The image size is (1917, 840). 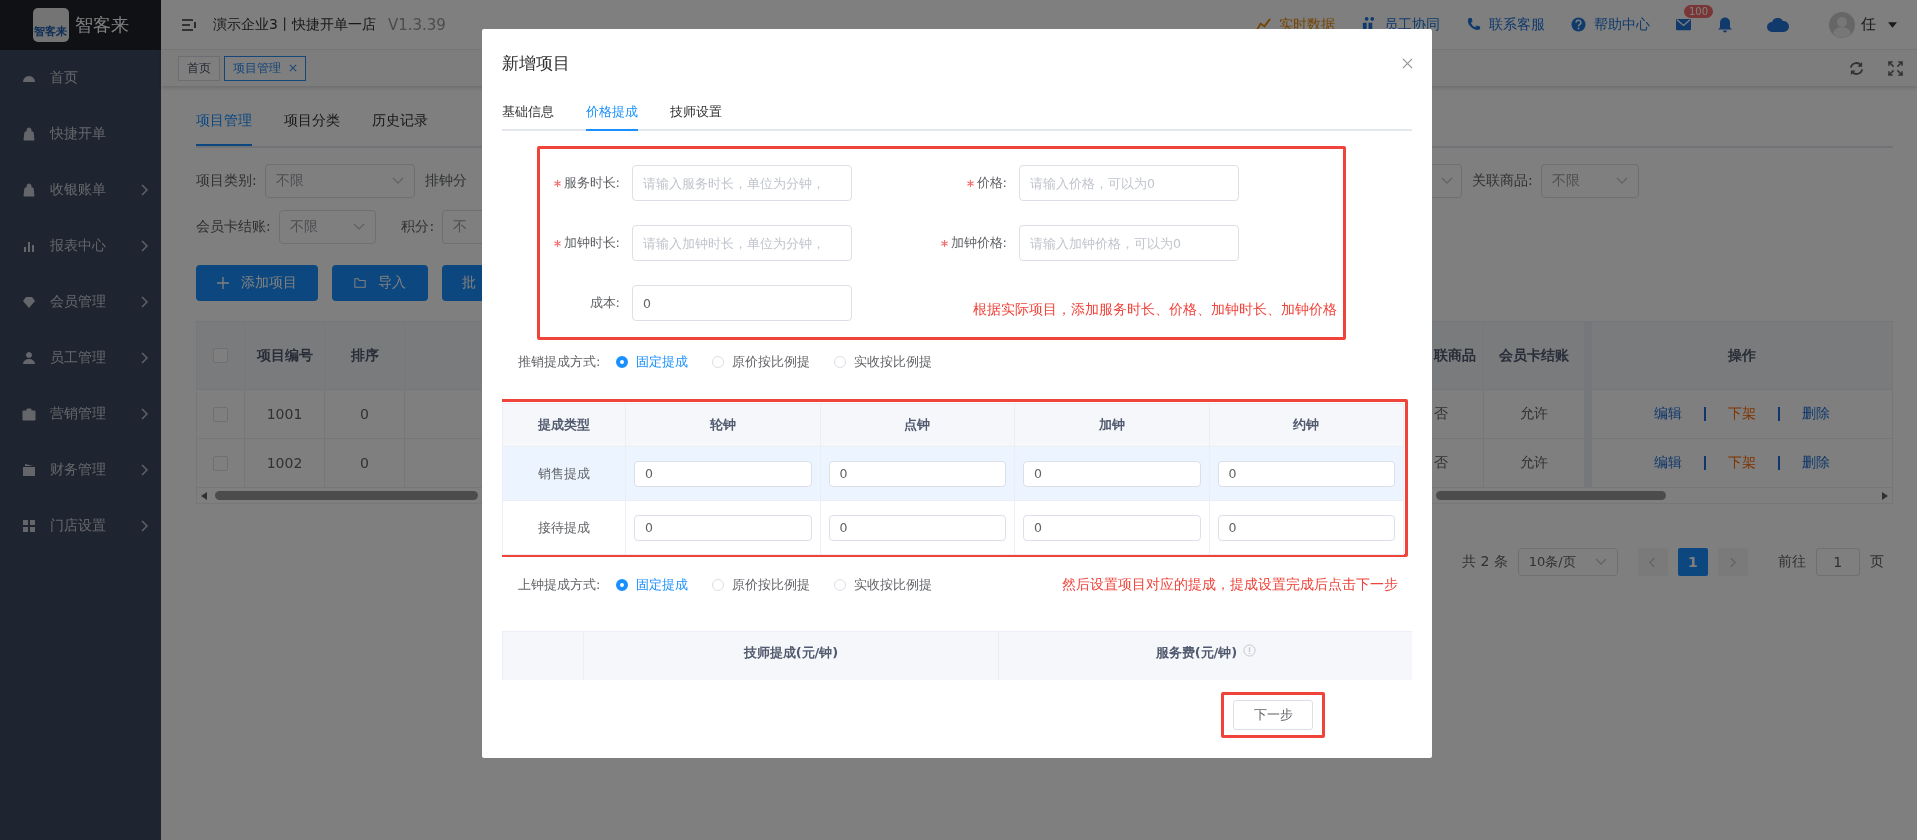 What do you see at coordinates (1610, 24) in the screenshot?
I see `header-link: 帮助中心` at bounding box center [1610, 24].